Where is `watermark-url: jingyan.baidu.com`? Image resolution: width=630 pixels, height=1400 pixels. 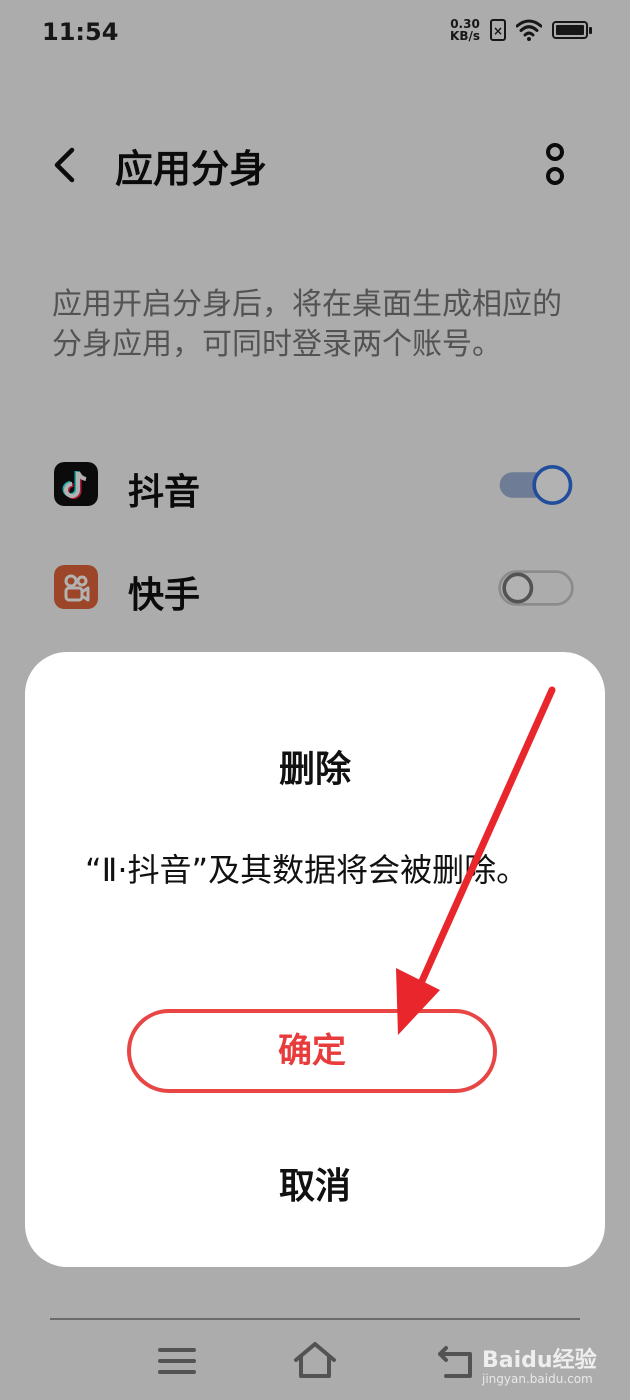 watermark-url: jingyan.baidu.com is located at coordinates (537, 1379).